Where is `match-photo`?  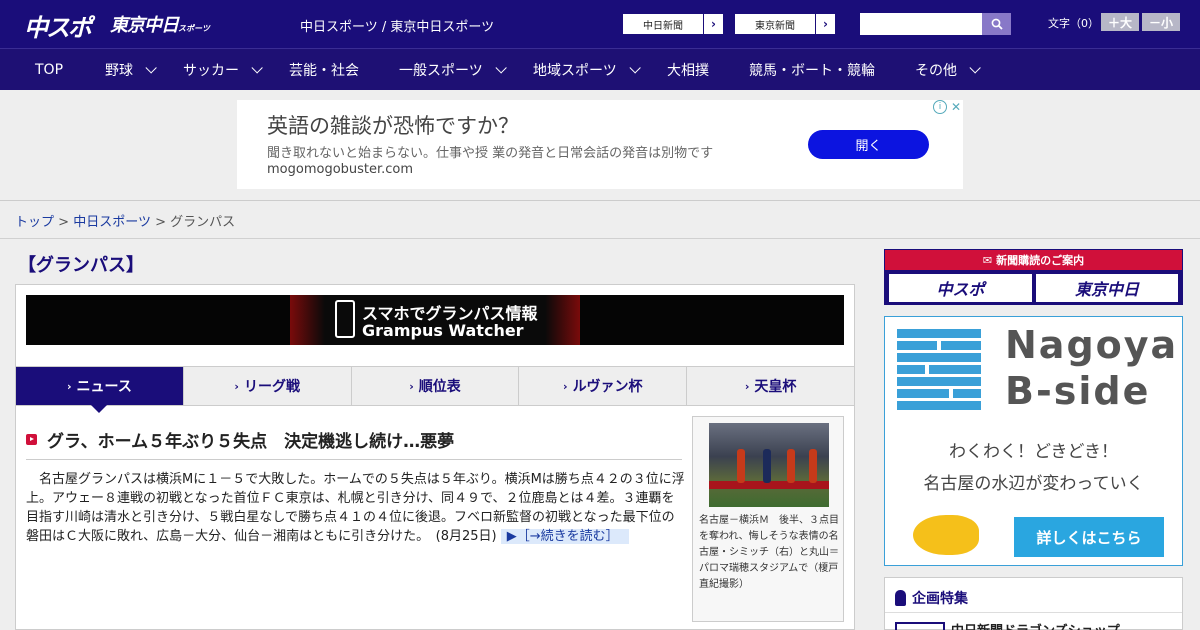
match-photo is located at coordinates (769, 465).